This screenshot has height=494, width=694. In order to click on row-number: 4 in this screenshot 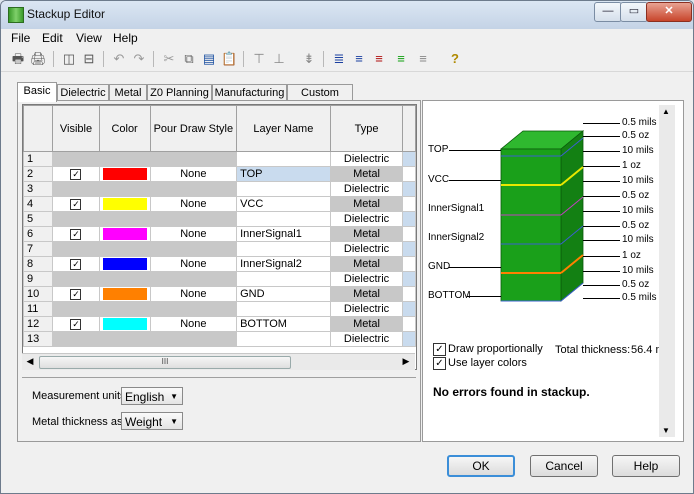, I will do `click(38, 204)`.